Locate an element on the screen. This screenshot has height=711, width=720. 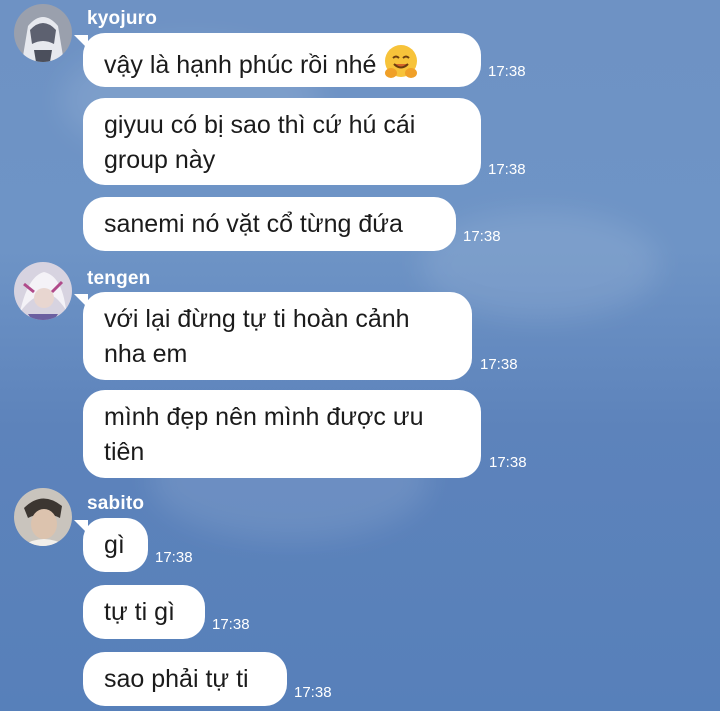
message-text-line: nha em is located at coordinates (146, 354).